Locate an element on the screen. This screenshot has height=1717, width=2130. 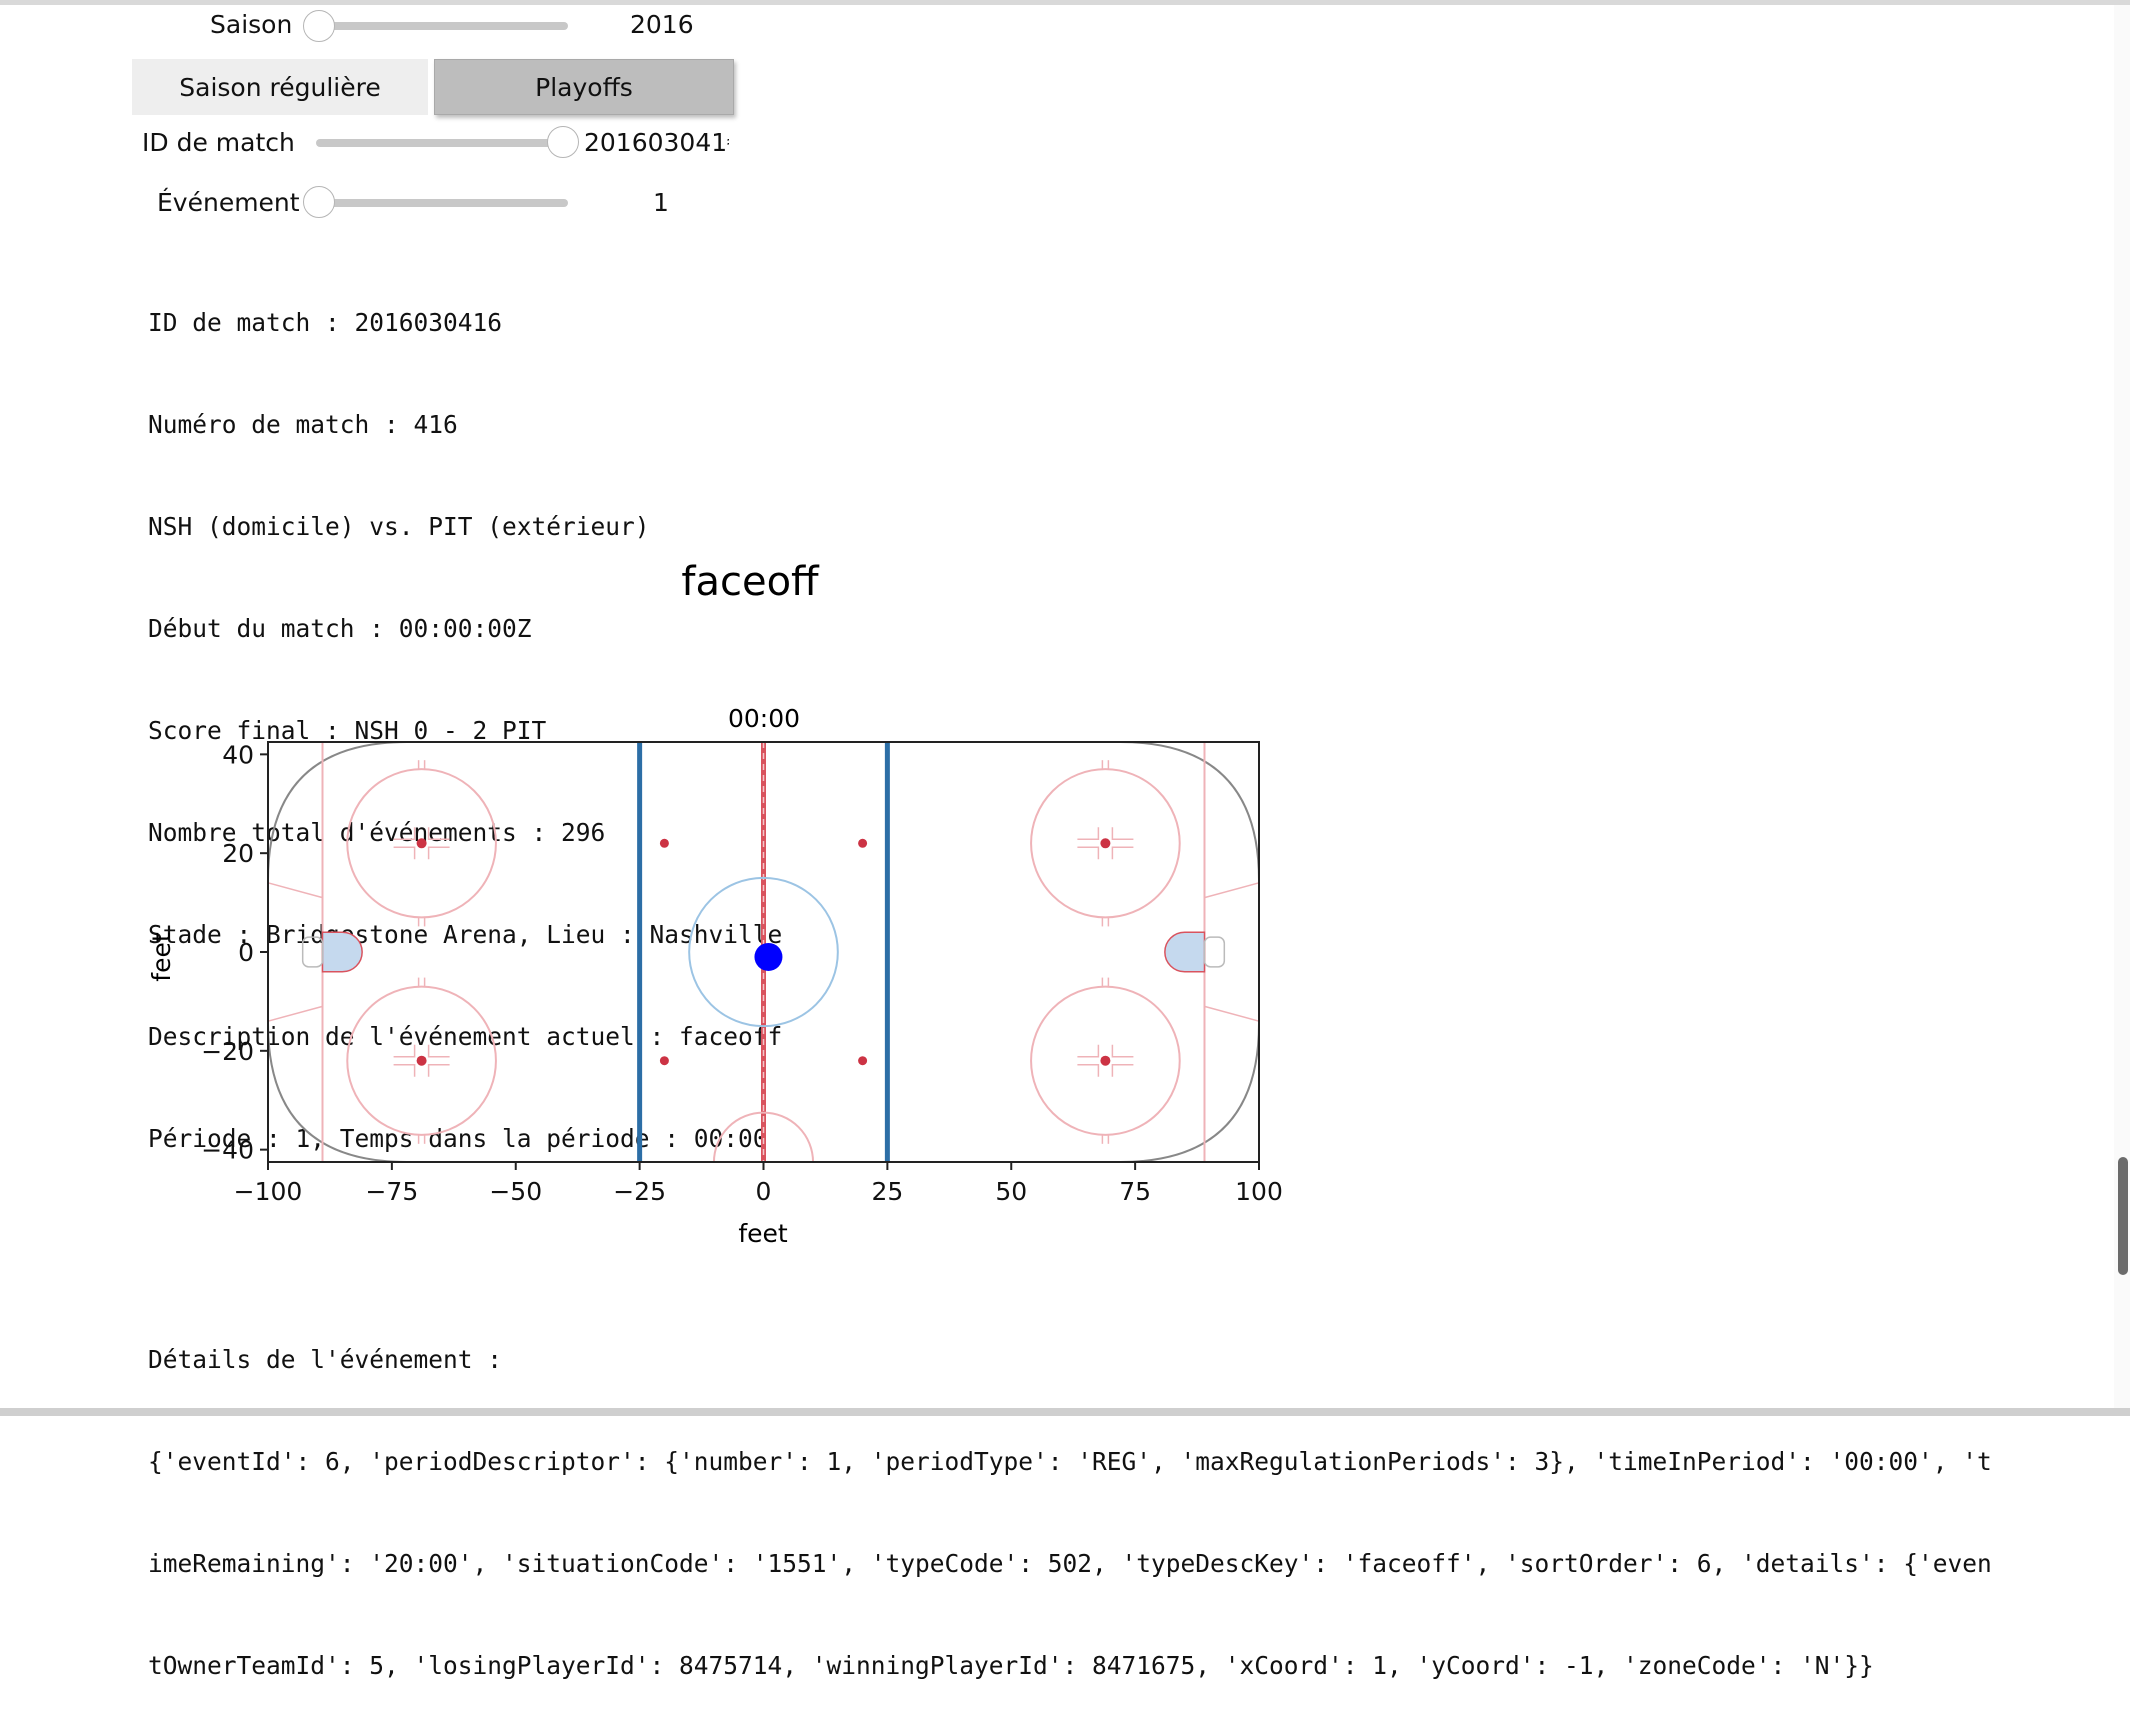
chart-subtitle: 00:00 is located at coordinates (764, 718).